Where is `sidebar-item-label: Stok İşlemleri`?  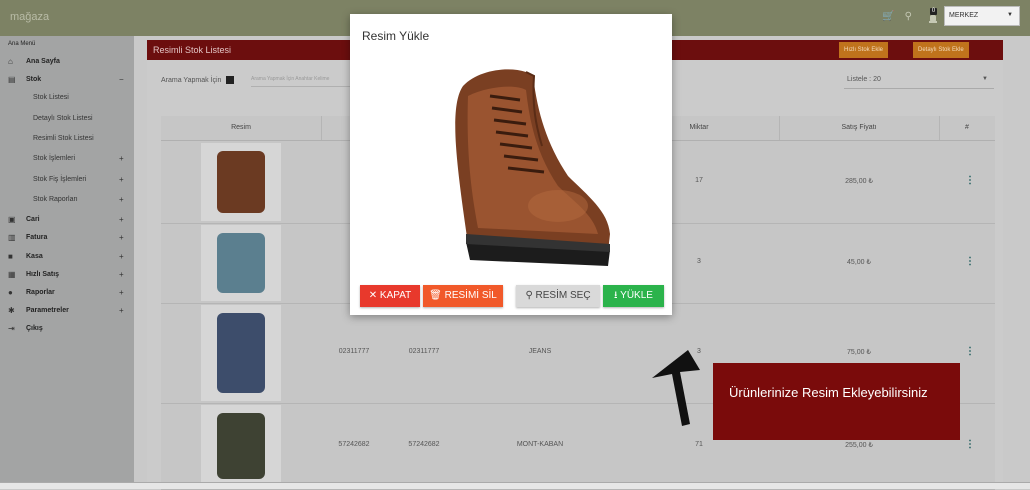
sidebar-item-label: Stok İşlemleri is located at coordinates (54, 159).